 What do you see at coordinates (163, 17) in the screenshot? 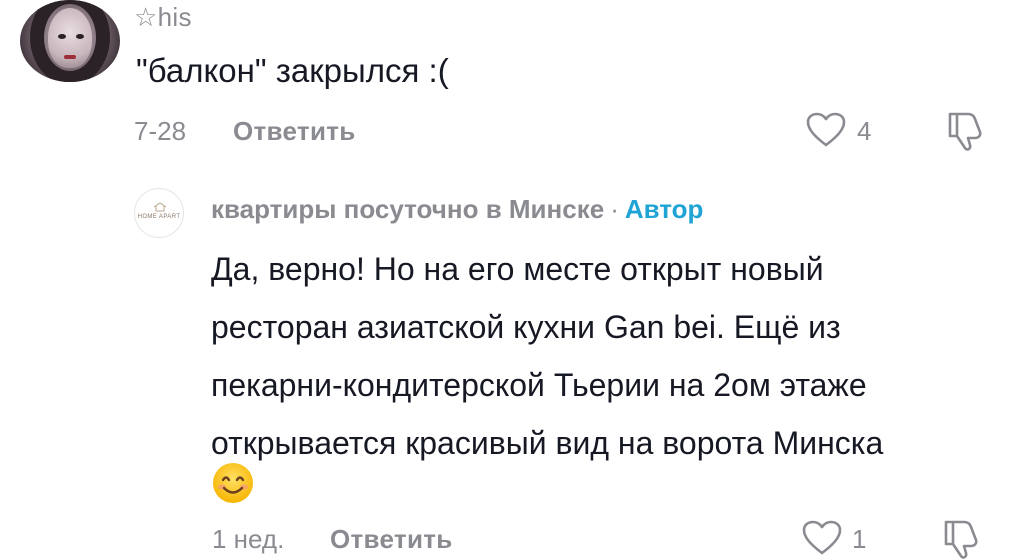
I see `comment-username: ☆his` at bounding box center [163, 17].